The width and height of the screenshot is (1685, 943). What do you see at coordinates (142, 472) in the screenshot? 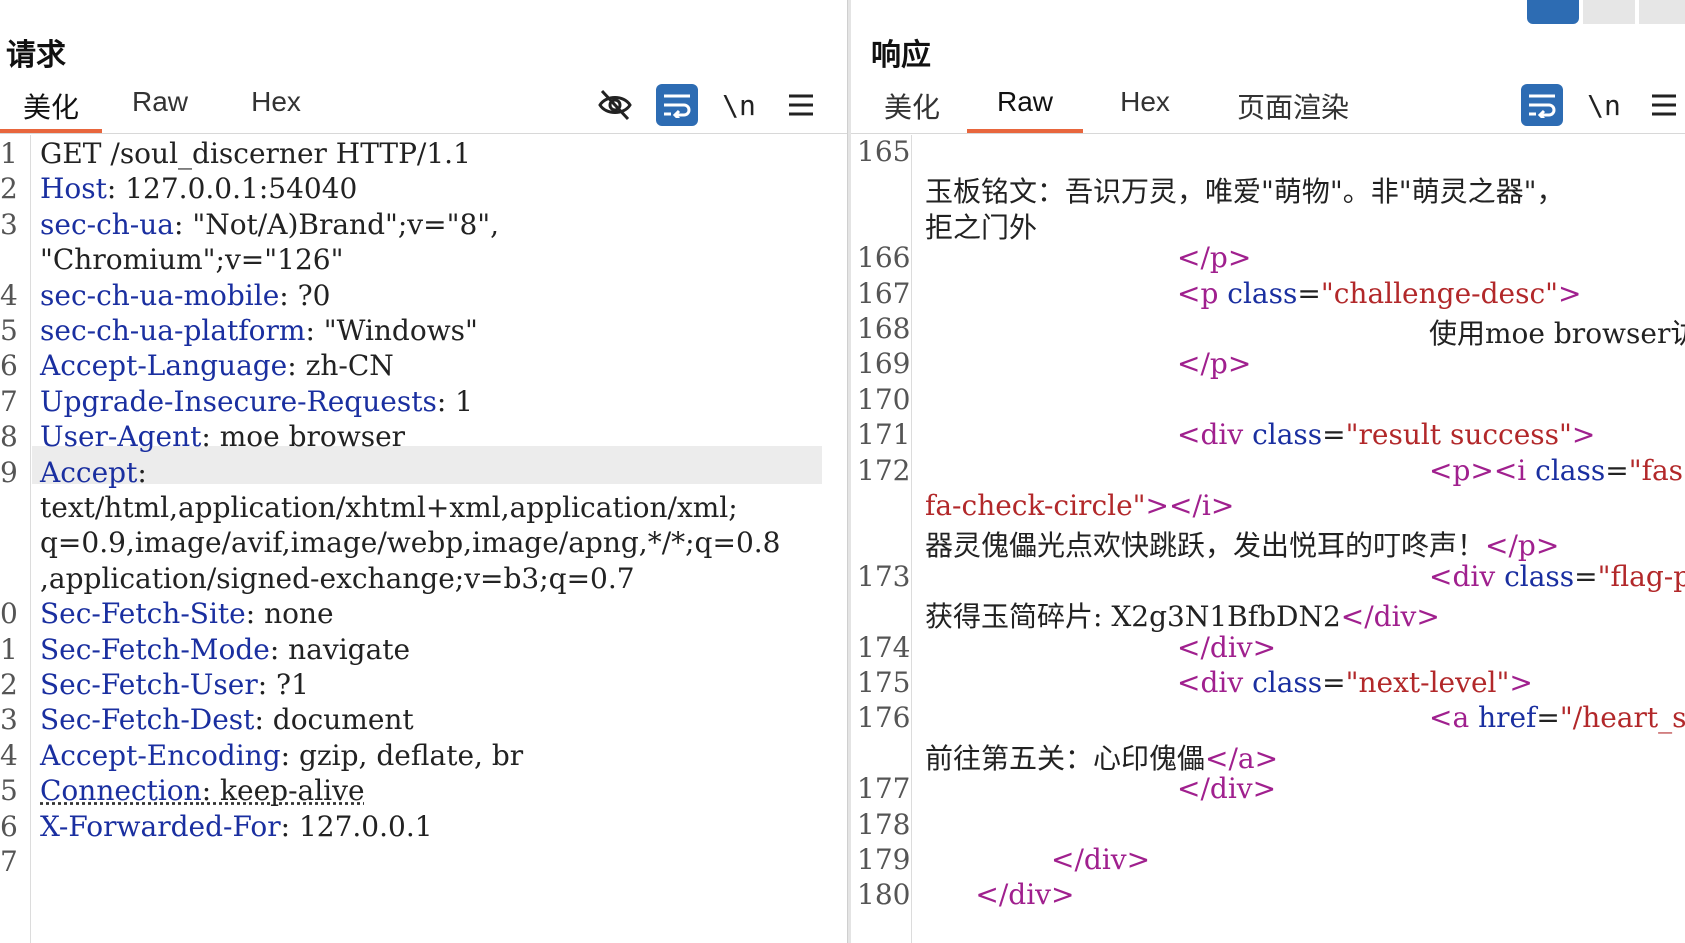
I see `header-value: :` at bounding box center [142, 472].